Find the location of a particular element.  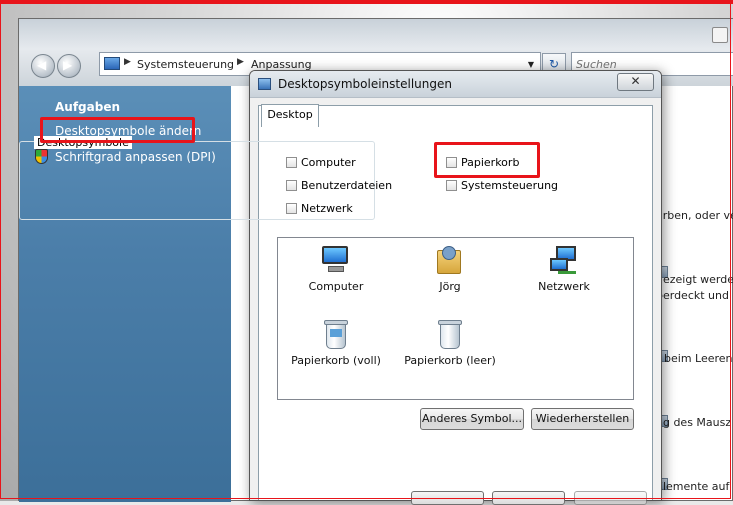

checkbox-label: Computer is located at coordinates (328, 162).